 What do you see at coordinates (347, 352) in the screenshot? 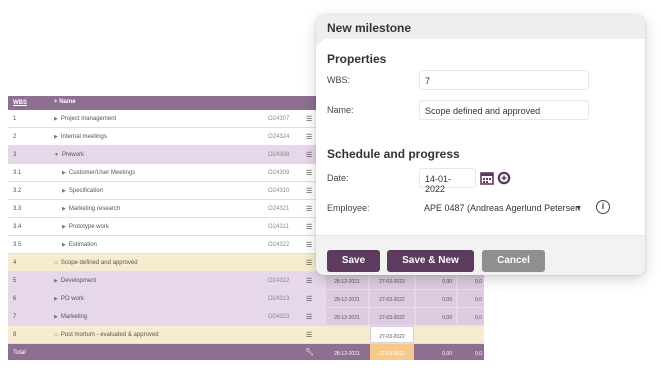
I see `total-start: 28-12-2021` at bounding box center [347, 352].